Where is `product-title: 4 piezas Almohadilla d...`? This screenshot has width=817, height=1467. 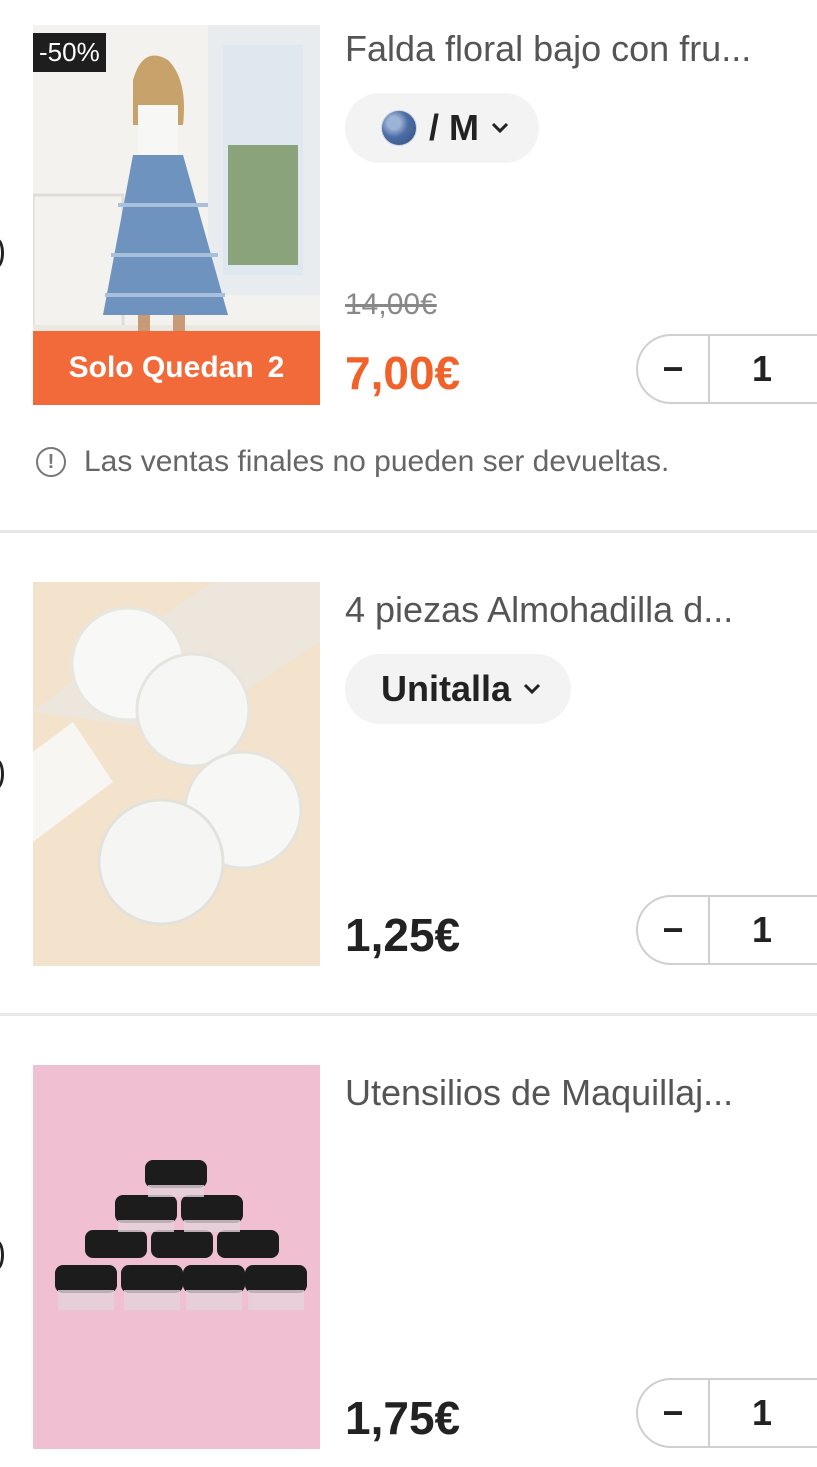 product-title: 4 piezas Almohadilla d... is located at coordinates (572, 610).